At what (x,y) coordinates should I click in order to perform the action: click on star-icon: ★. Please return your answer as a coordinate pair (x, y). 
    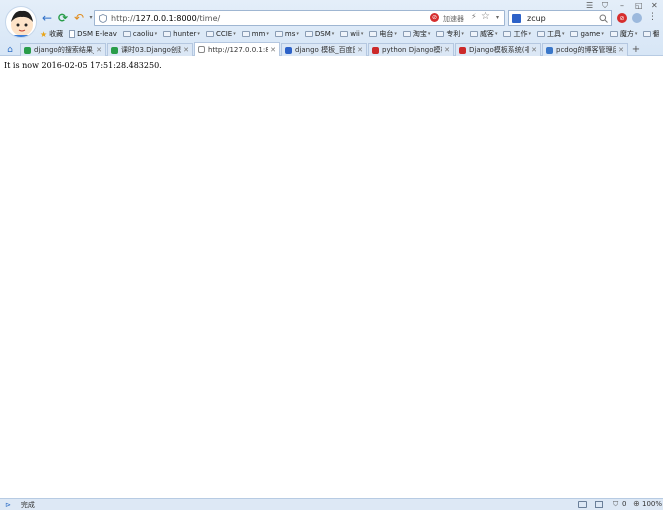
    Looking at the image, I should click on (44, 34).